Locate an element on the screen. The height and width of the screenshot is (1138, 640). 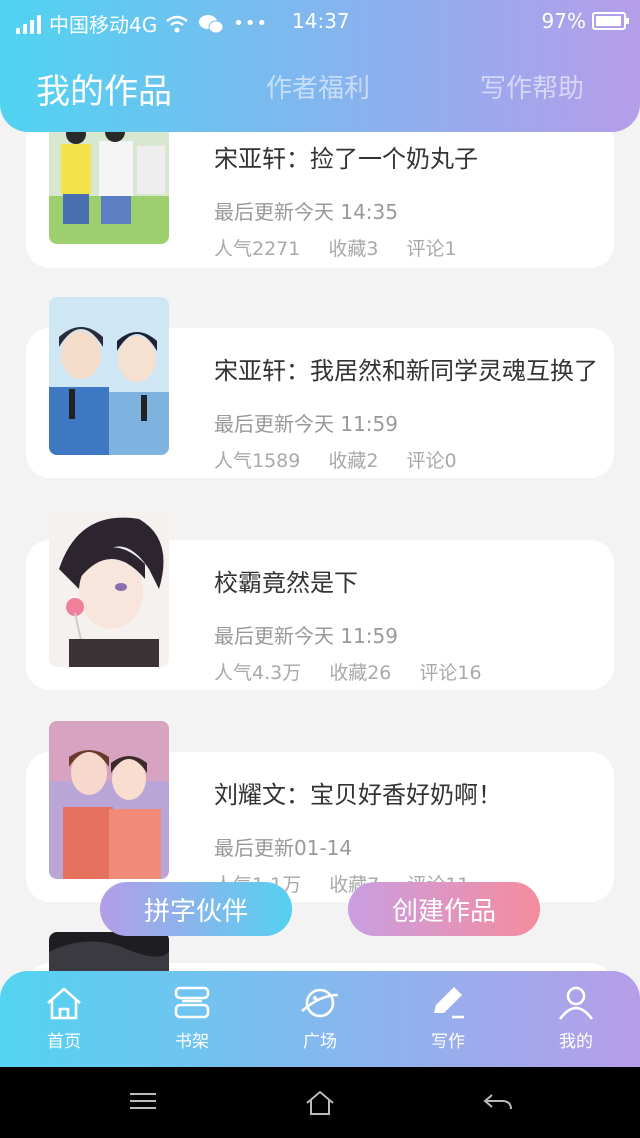
nav-bookshelf: 书架 is located at coordinates (192, 1017).